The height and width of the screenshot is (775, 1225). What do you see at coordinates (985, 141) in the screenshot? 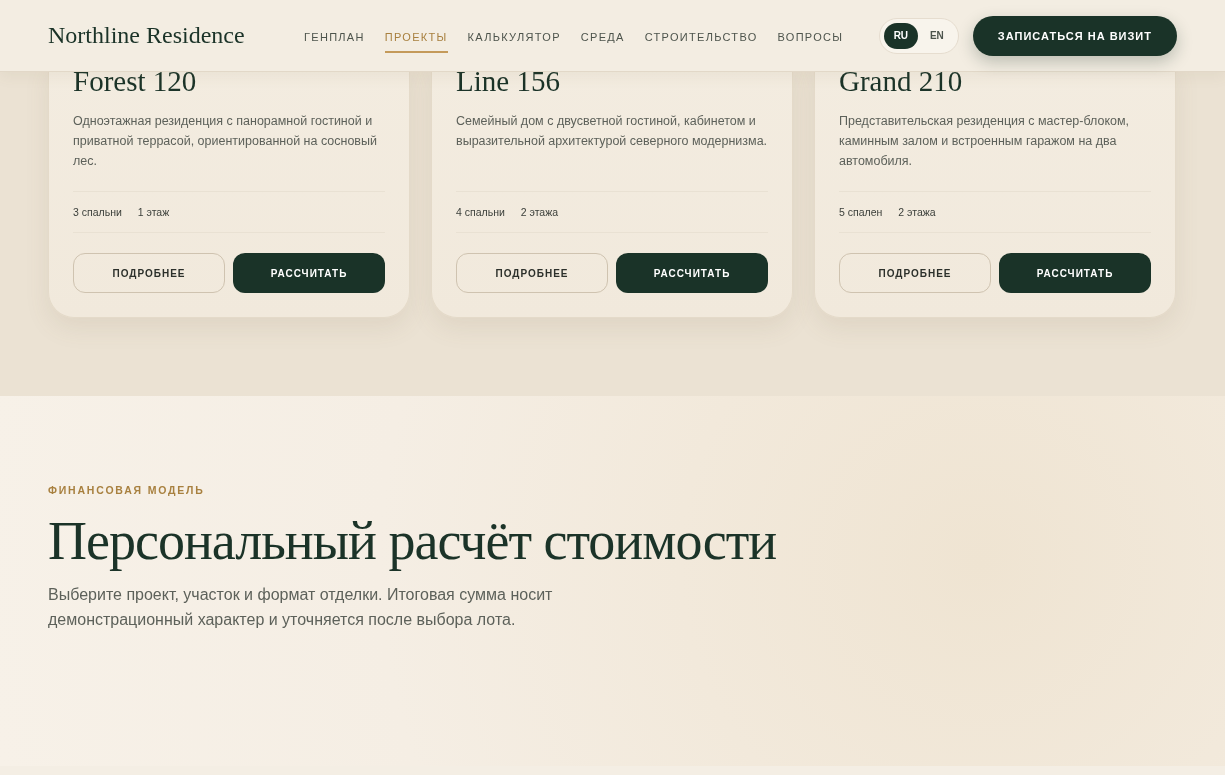
I see `project-description: Представительская резиденция с мастер-блоком, каминным залом и встроенным гаражом на два автомобиля.` at bounding box center [985, 141].